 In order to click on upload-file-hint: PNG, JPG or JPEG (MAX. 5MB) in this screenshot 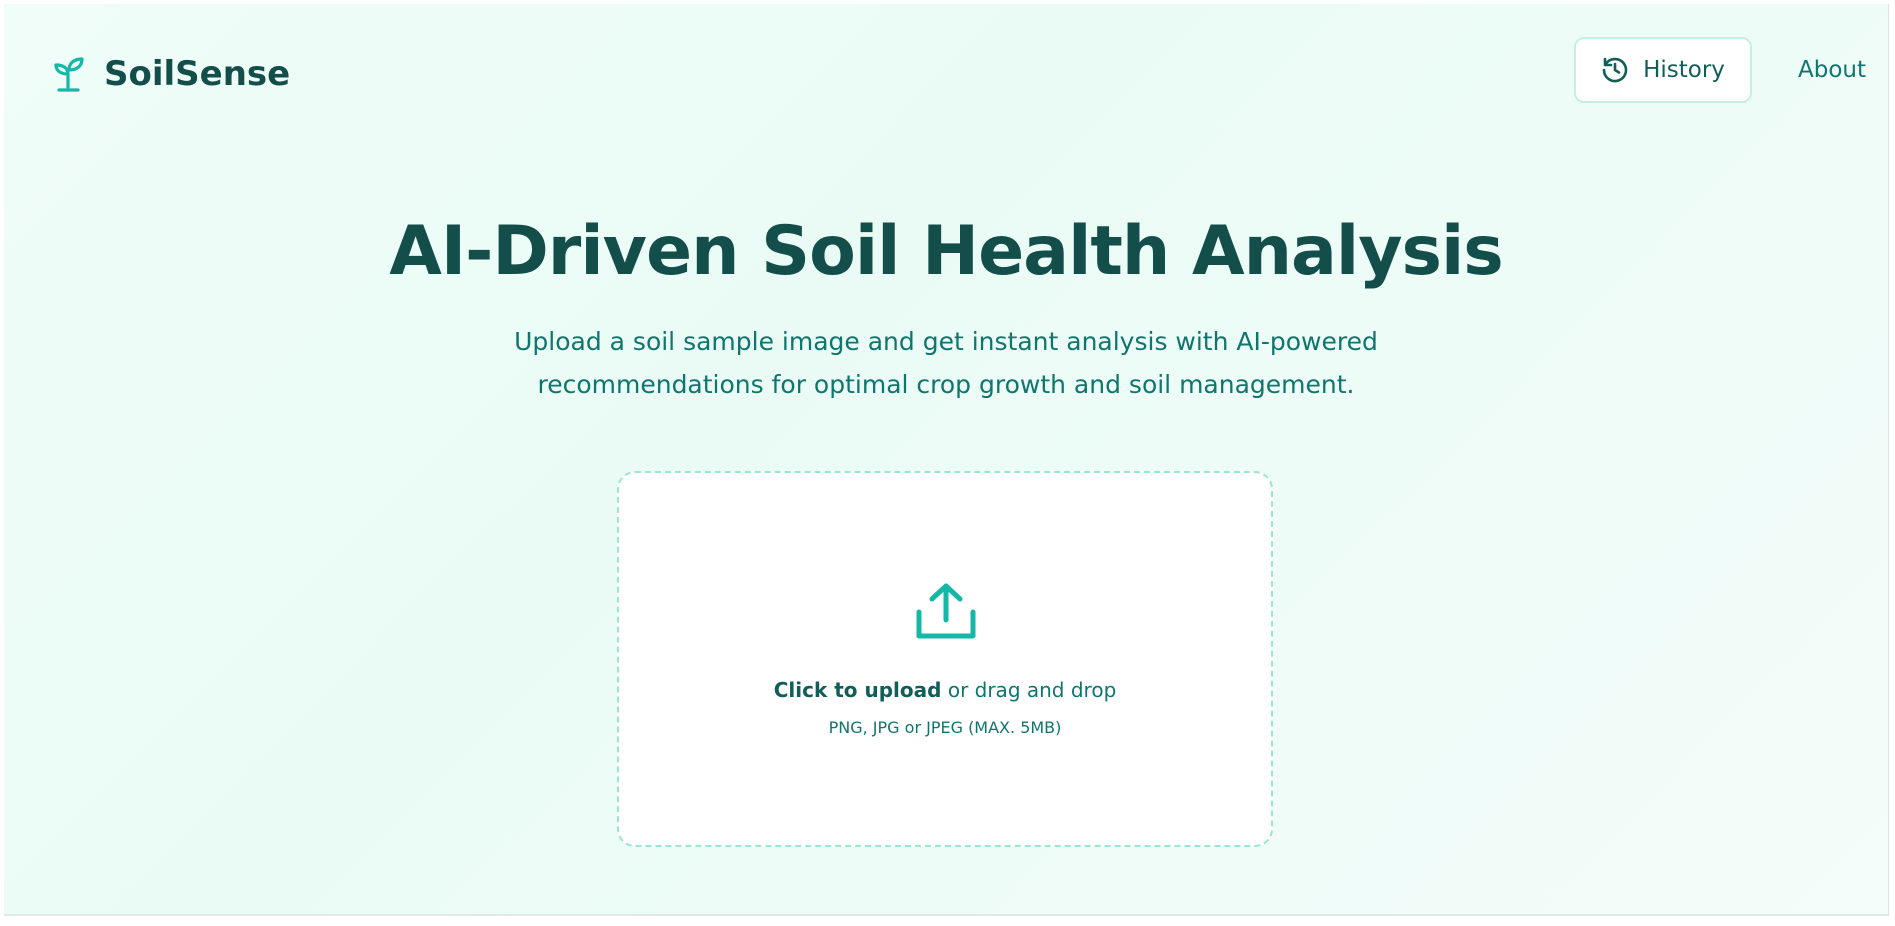, I will do `click(945, 727)`.